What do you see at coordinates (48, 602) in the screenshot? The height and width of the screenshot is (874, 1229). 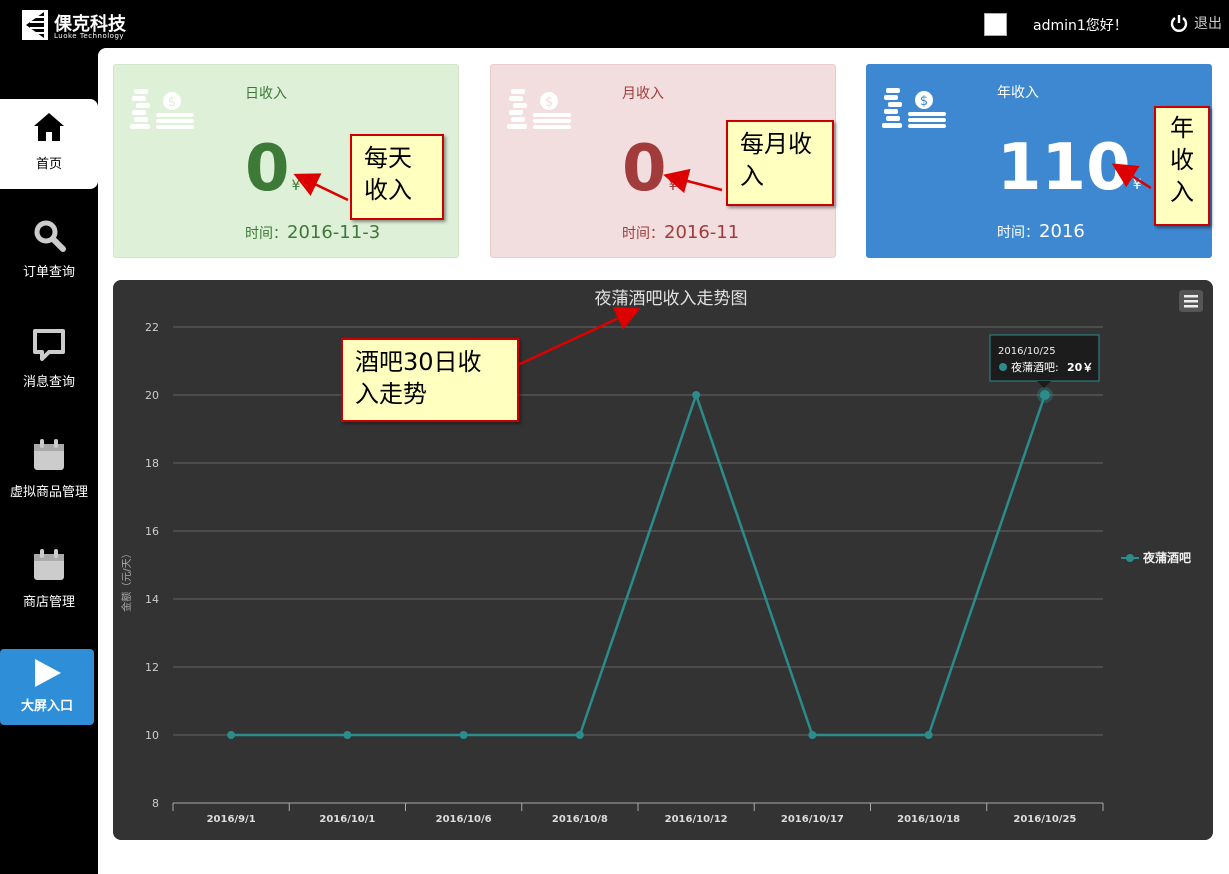 I see `sidebar-item-label: 商店管理` at bounding box center [48, 602].